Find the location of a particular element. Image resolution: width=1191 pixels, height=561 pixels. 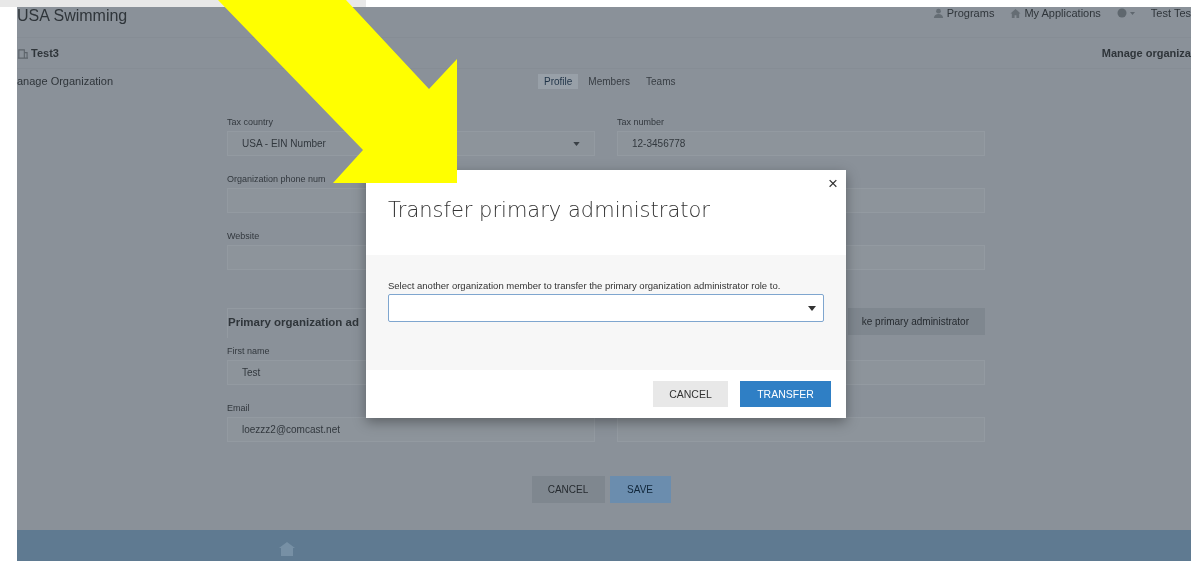

field-label: Tax country is located at coordinates (251, 122).